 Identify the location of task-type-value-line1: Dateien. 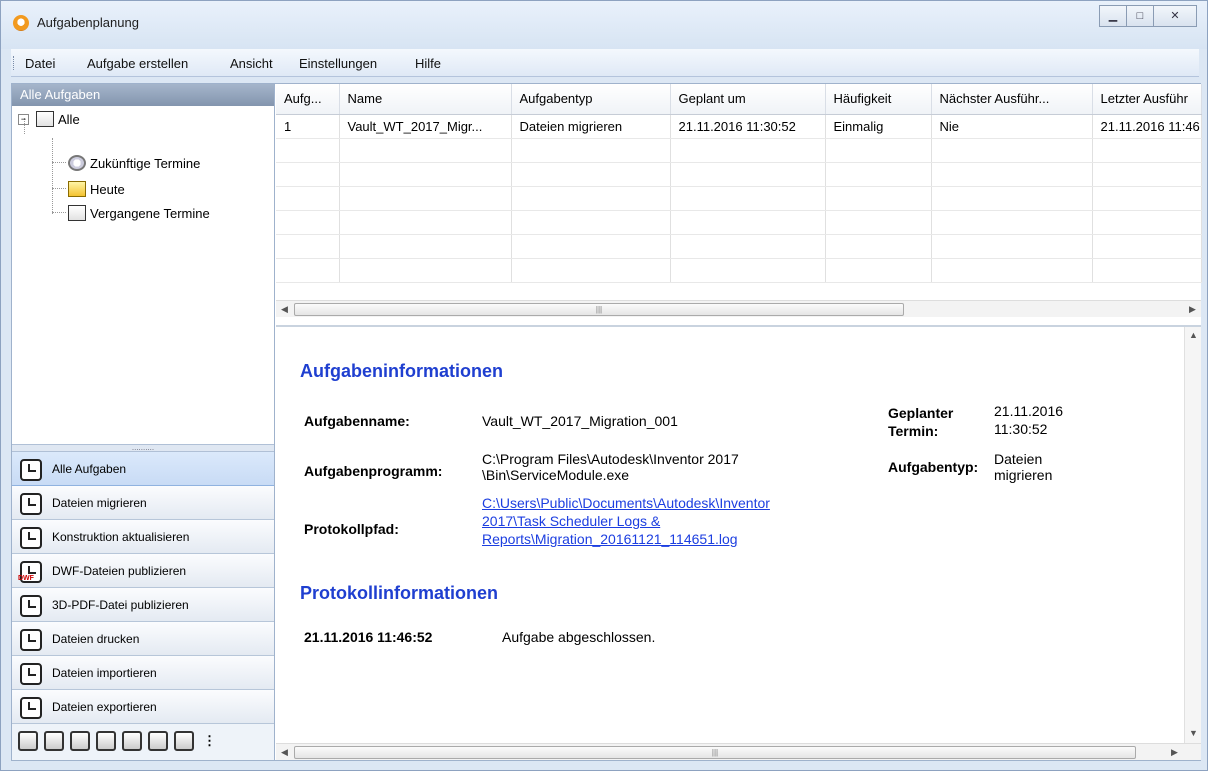
(1018, 459).